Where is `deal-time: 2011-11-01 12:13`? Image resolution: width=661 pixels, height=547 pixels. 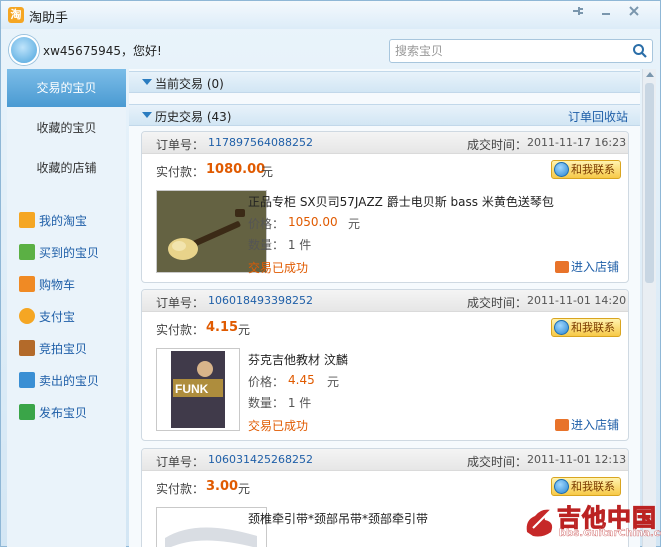 deal-time: 2011-11-01 12:13 is located at coordinates (577, 459).